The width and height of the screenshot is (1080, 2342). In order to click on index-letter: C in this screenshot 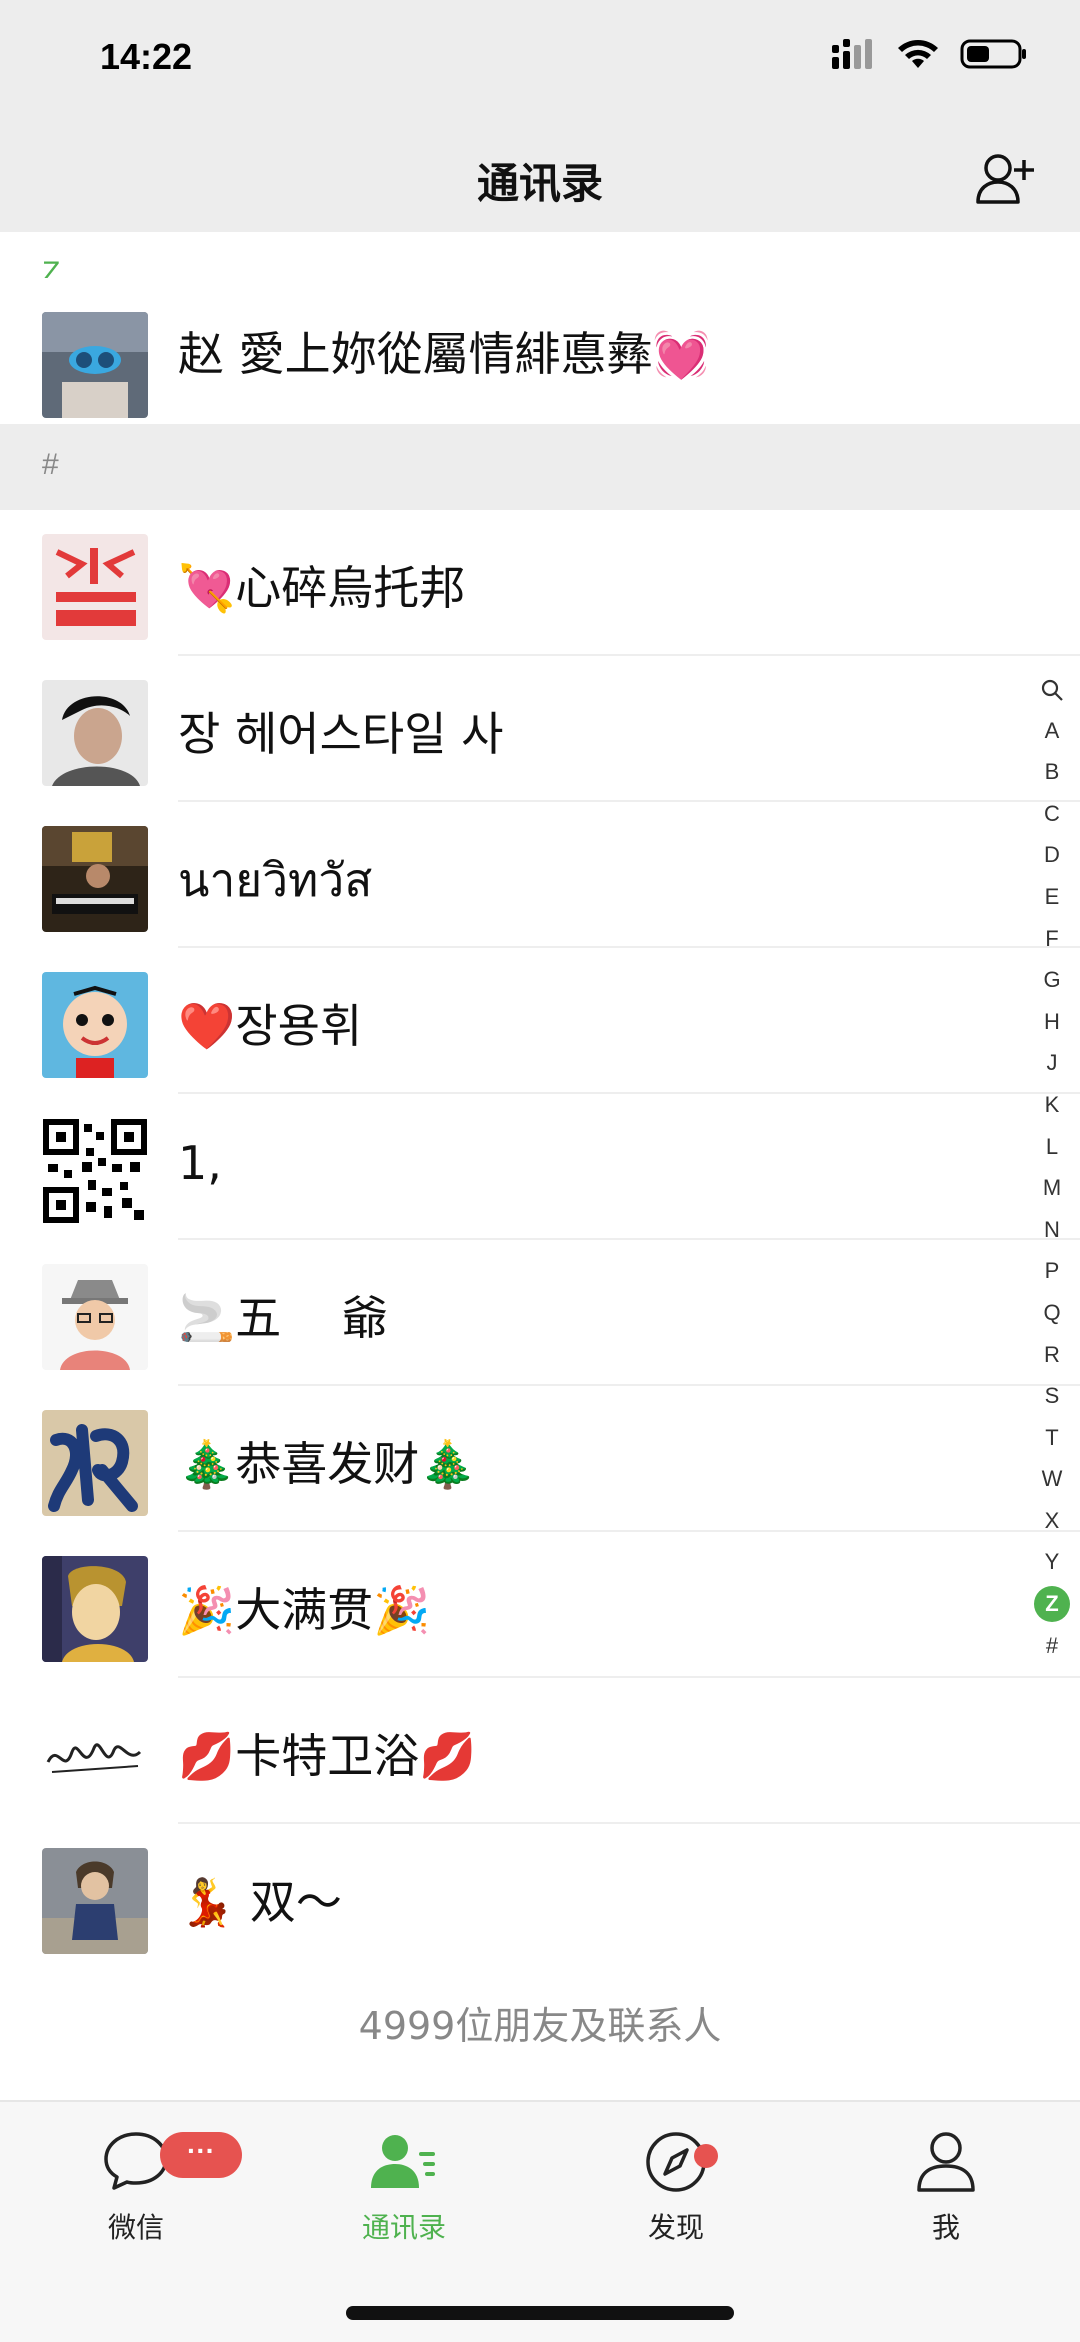, I will do `click(1052, 814)`.